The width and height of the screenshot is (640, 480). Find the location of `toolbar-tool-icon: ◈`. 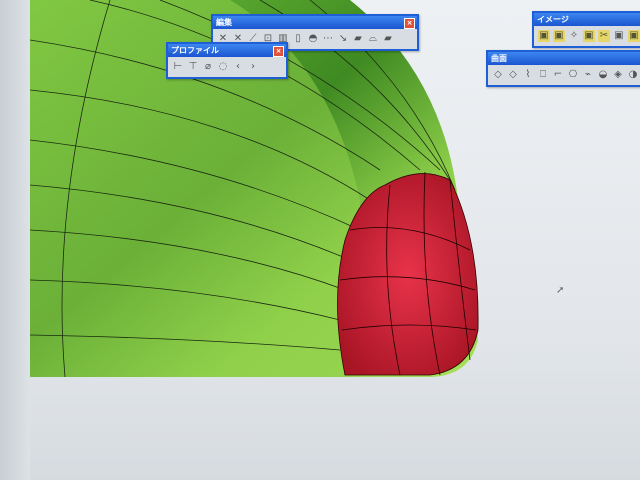

toolbar-tool-icon: ◈ is located at coordinates (618, 75).